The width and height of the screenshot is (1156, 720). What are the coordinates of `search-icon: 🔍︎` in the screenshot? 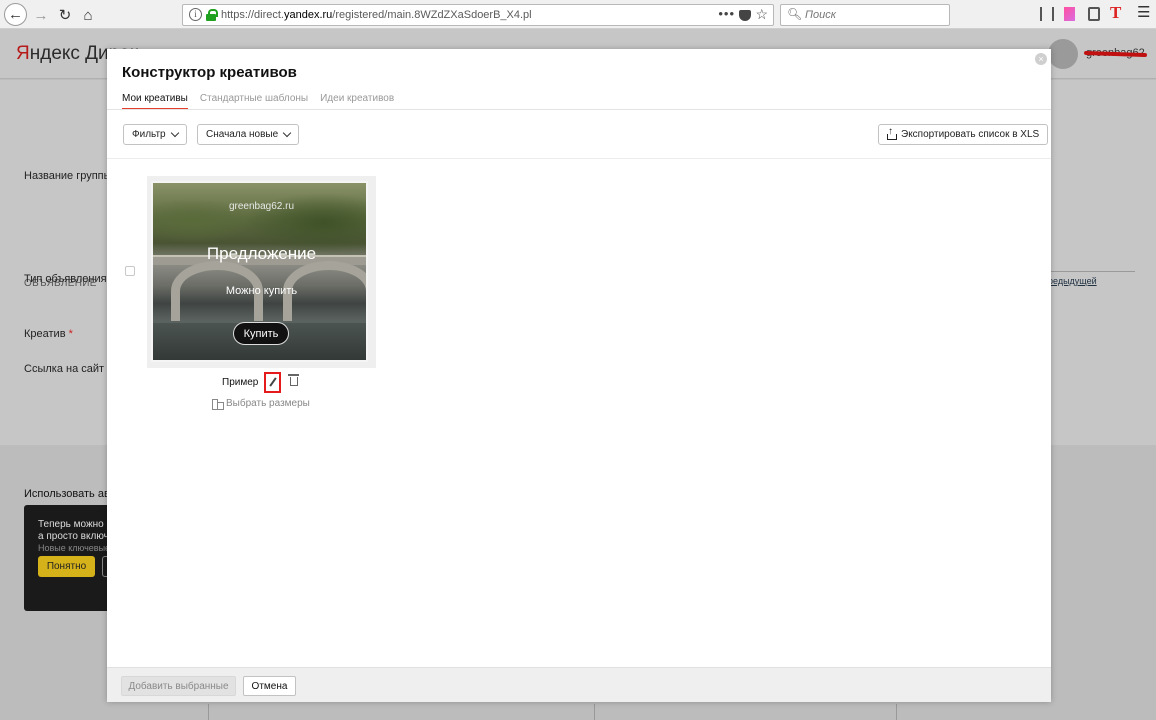 It's located at (795, 14).